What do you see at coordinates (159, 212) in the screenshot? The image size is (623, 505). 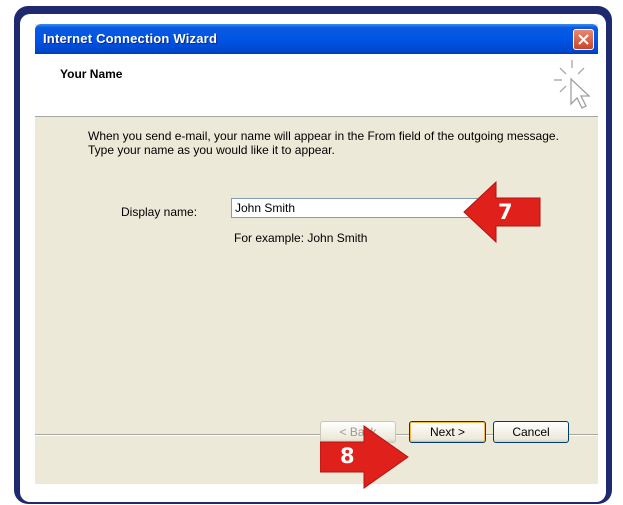 I see `display-name-label: Display name:` at bounding box center [159, 212].